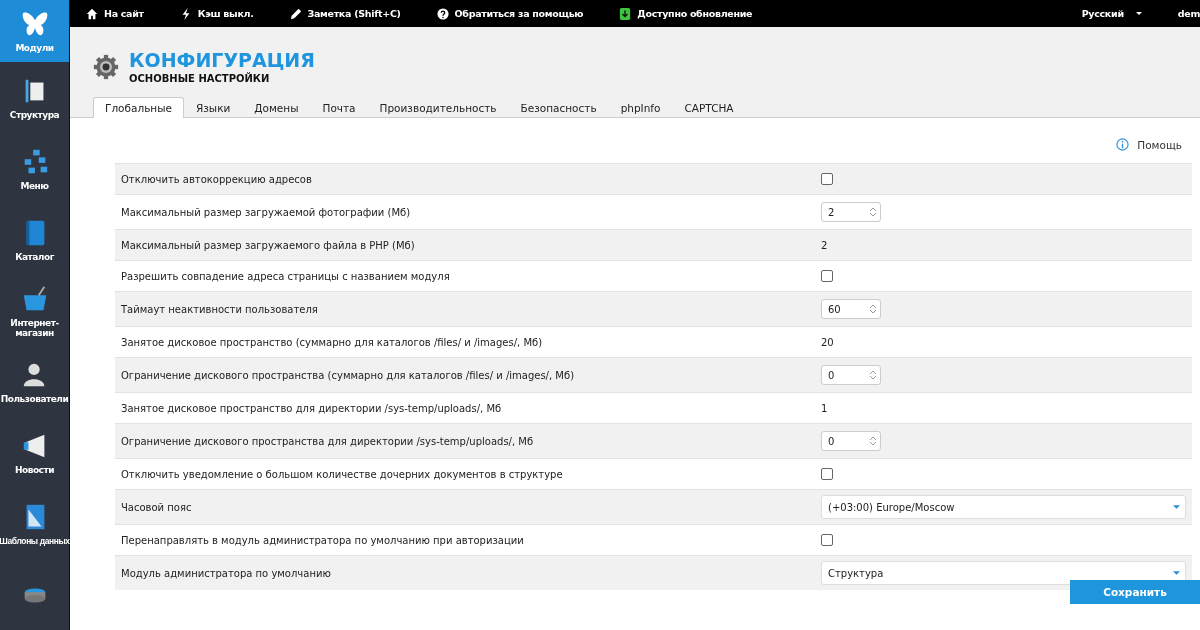 The height and width of the screenshot is (630, 1200). Describe the element at coordinates (156, 507) in the screenshot. I see `setting-label: Часовой пояс` at that location.